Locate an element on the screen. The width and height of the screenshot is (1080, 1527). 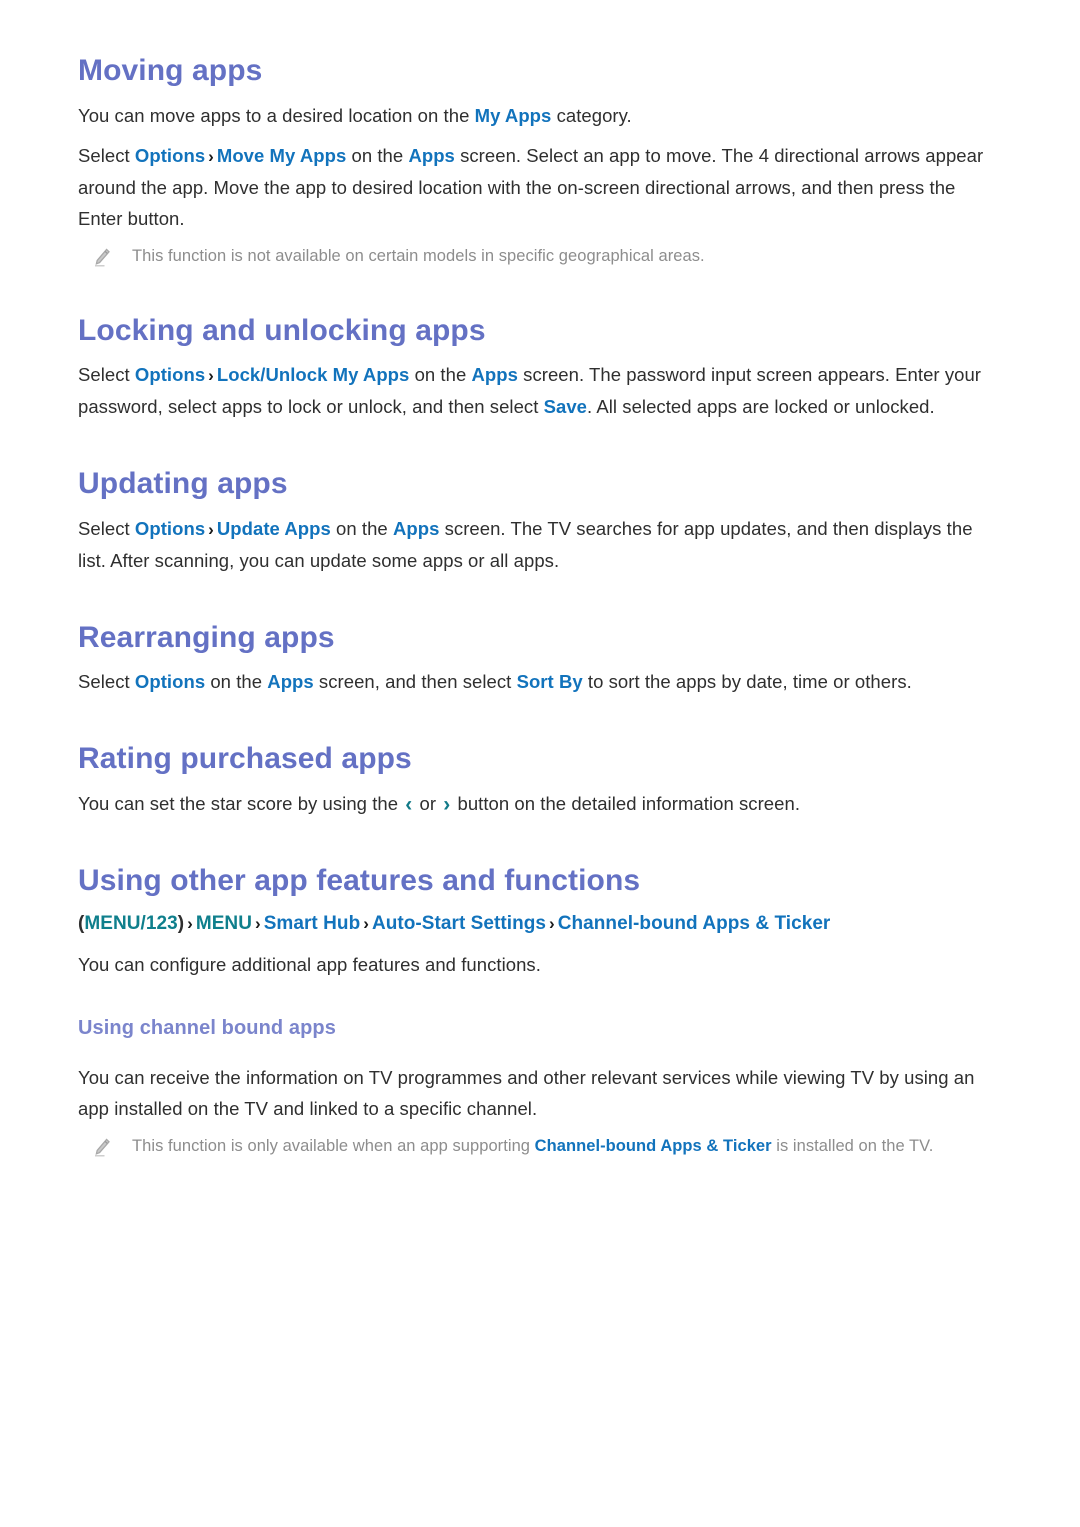
chevron-left-icon: ‹ is located at coordinates (409, 804).